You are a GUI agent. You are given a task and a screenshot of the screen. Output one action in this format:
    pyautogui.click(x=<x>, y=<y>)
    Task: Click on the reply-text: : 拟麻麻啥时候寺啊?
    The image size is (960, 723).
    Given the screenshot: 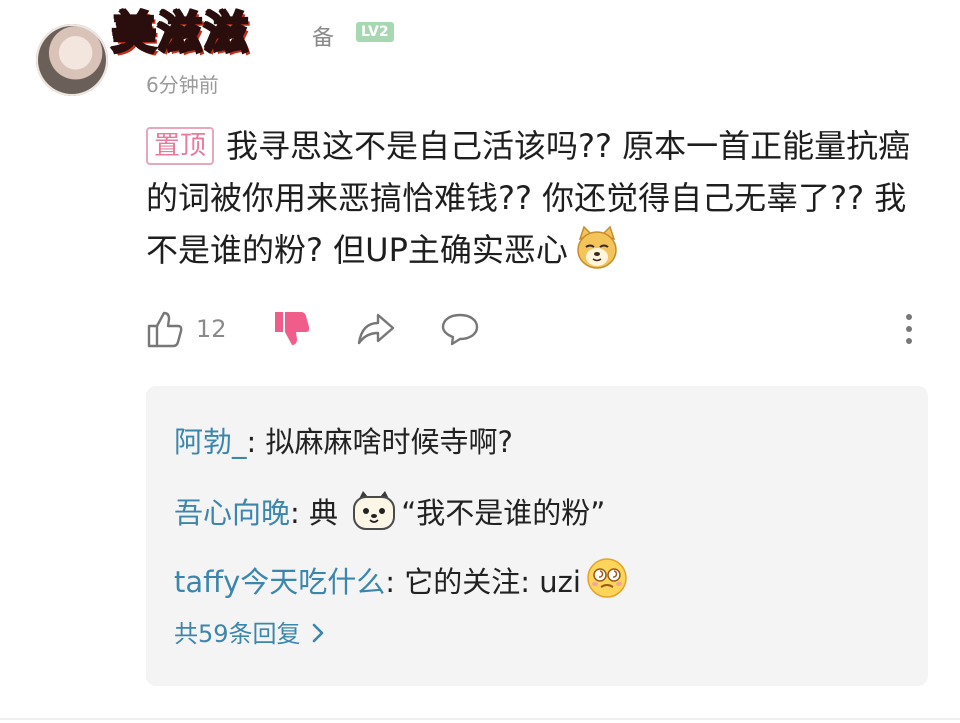 What is the action you would take?
    pyautogui.click(x=379, y=442)
    